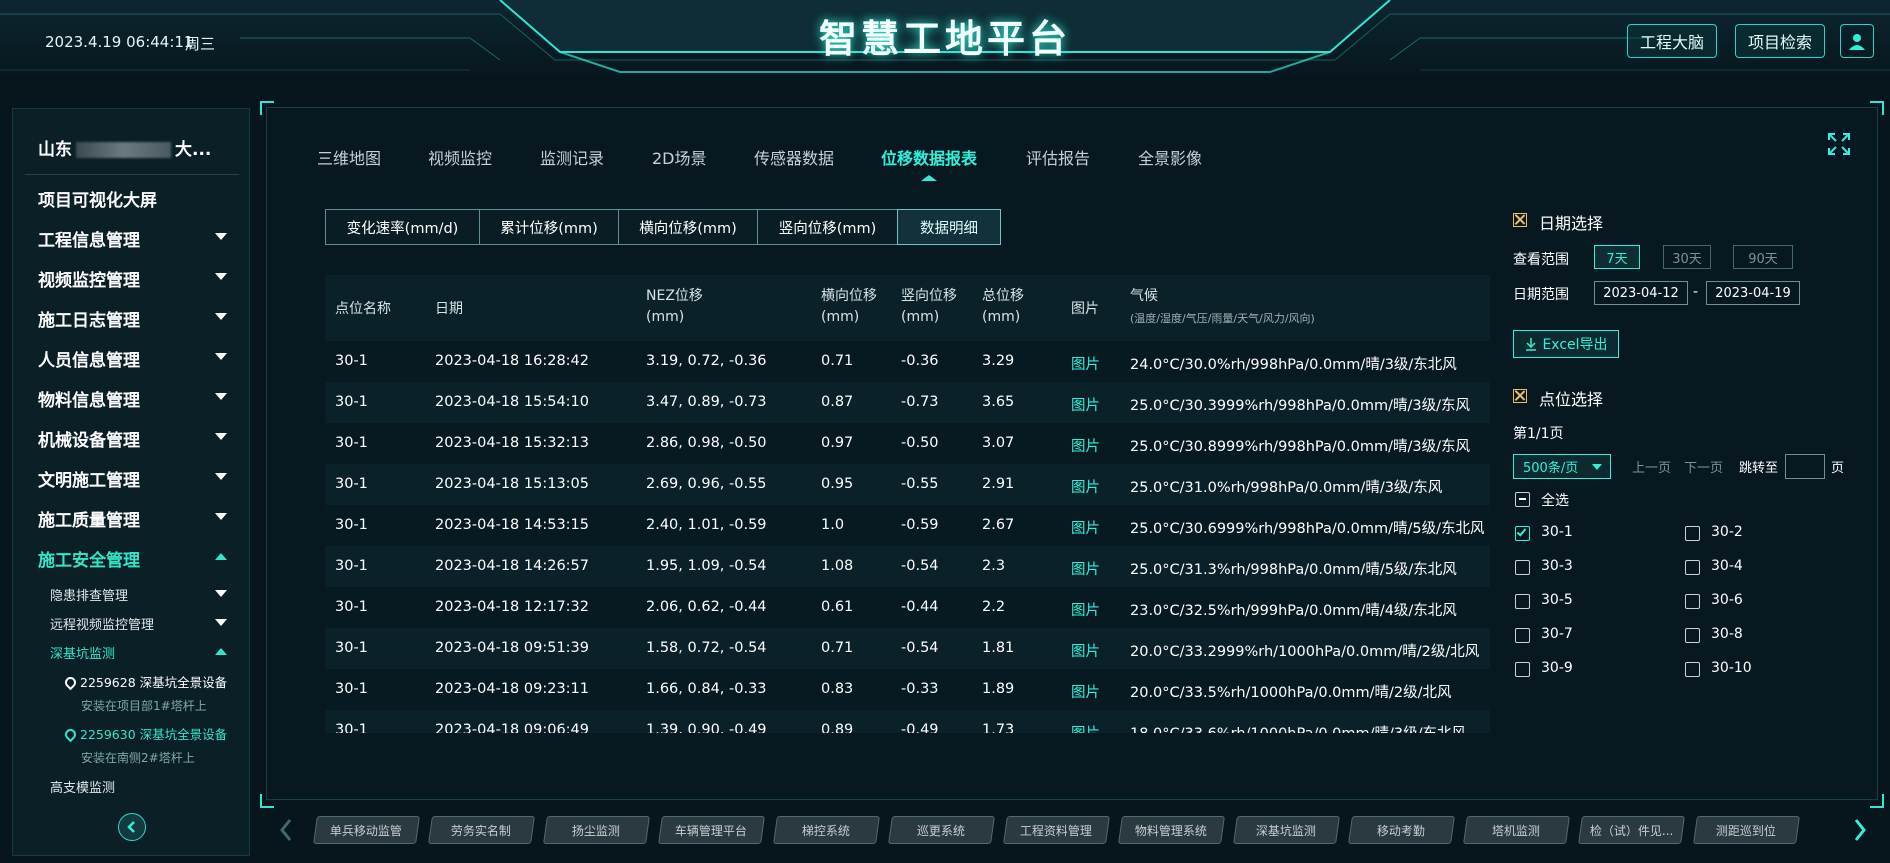  What do you see at coordinates (349, 157) in the screenshot?
I see `tab-3d-map: 三维地图` at bounding box center [349, 157].